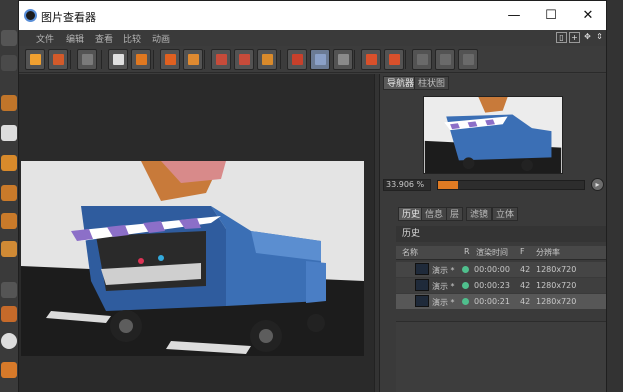  What do you see at coordinates (492, 252) in the screenshot?
I see `column-render-time: 渲染时间` at bounding box center [492, 252].